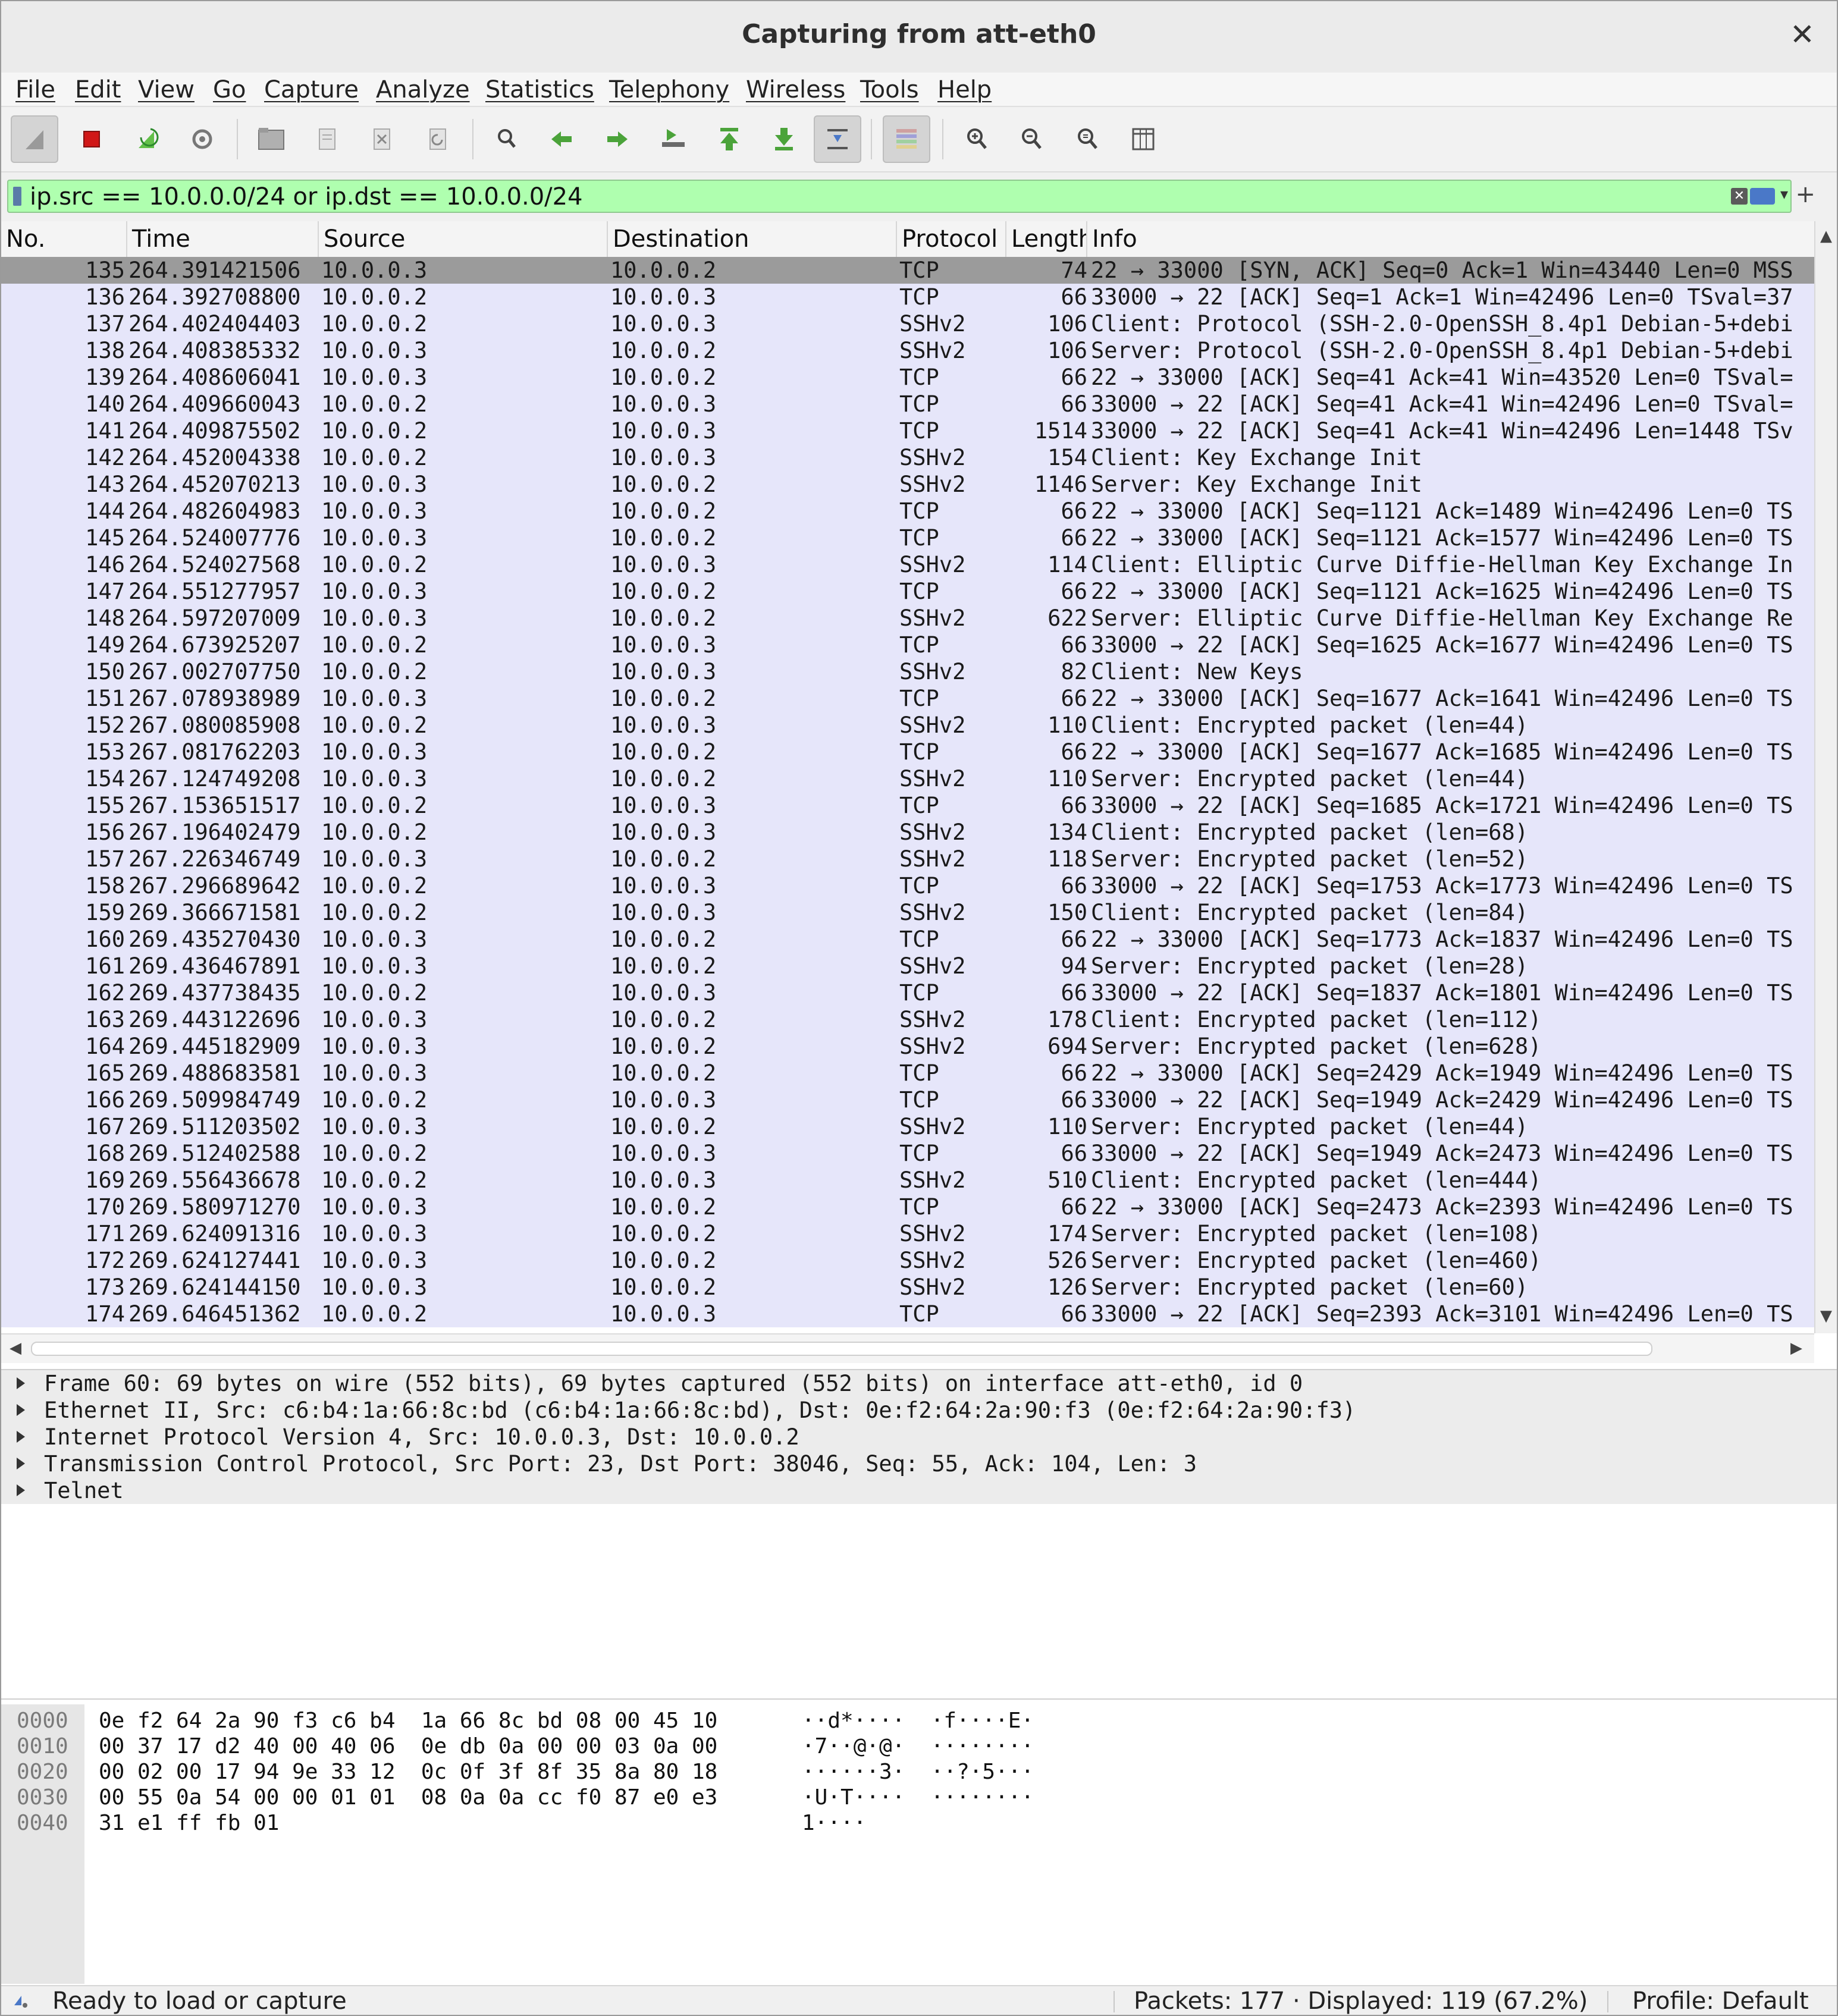  Describe the element at coordinates (1796, 1348) in the screenshot. I see `scroll-right-icon: ▶` at that location.